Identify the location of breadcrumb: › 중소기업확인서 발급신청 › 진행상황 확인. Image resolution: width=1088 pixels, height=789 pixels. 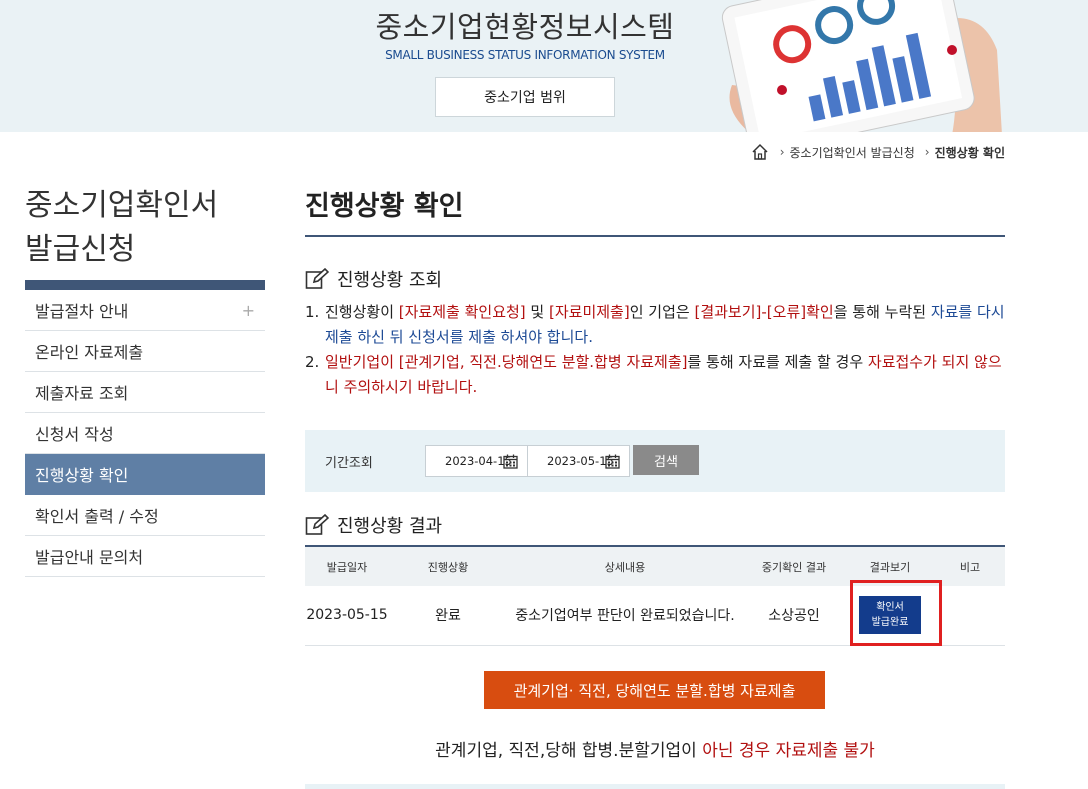
(878, 152).